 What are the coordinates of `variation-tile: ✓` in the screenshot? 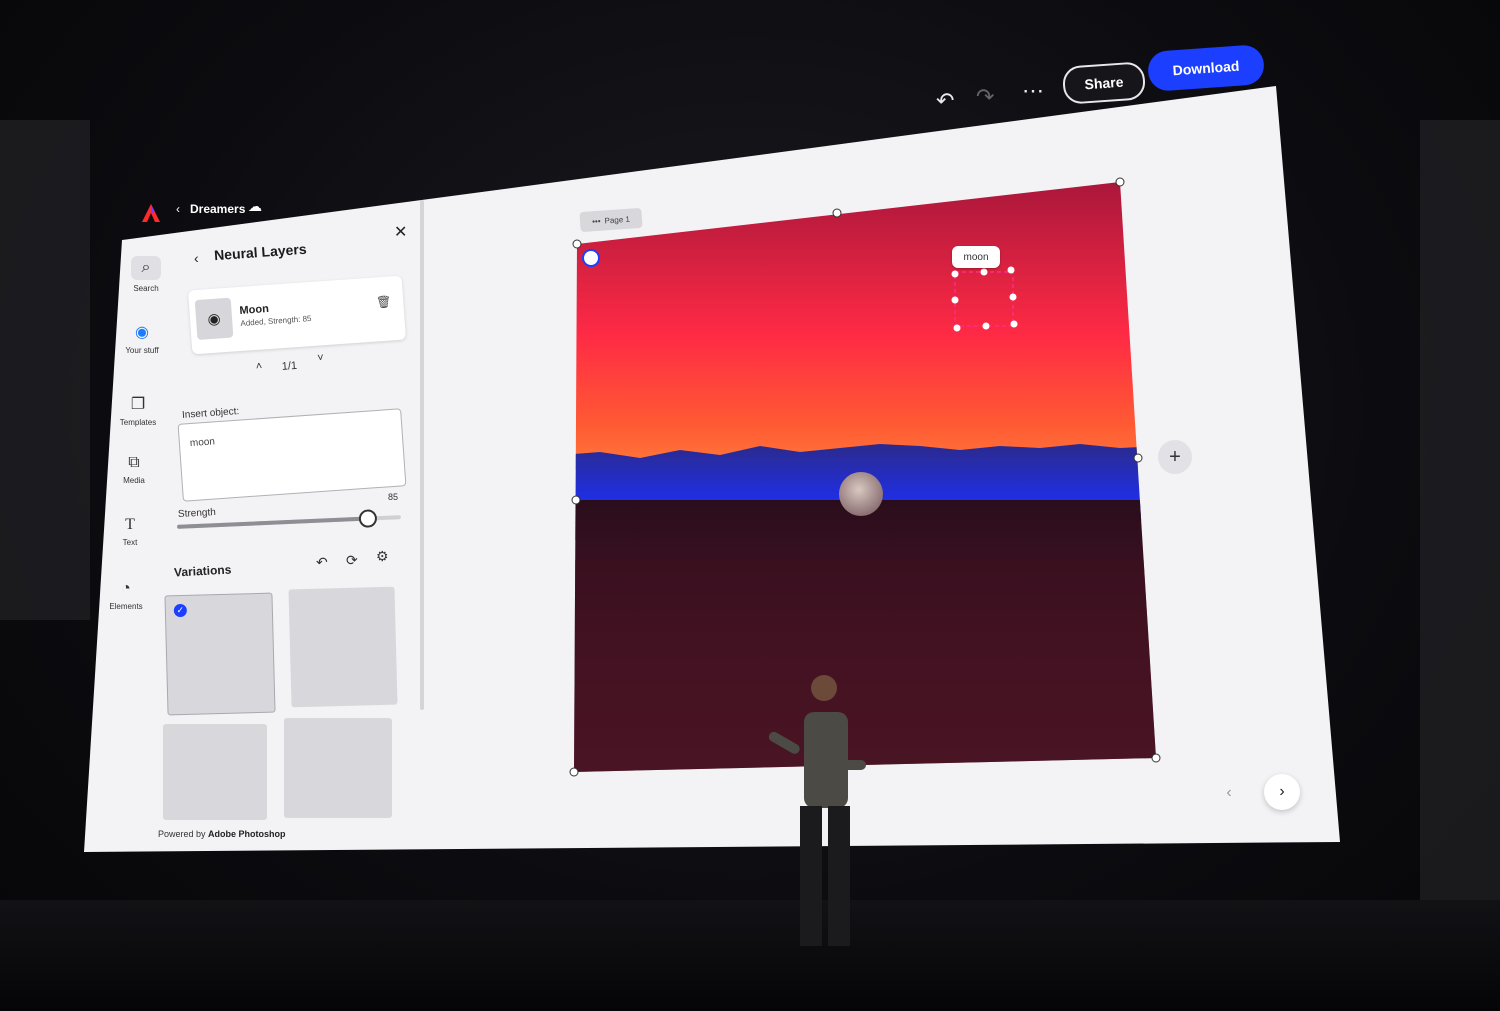 It's located at (220, 654).